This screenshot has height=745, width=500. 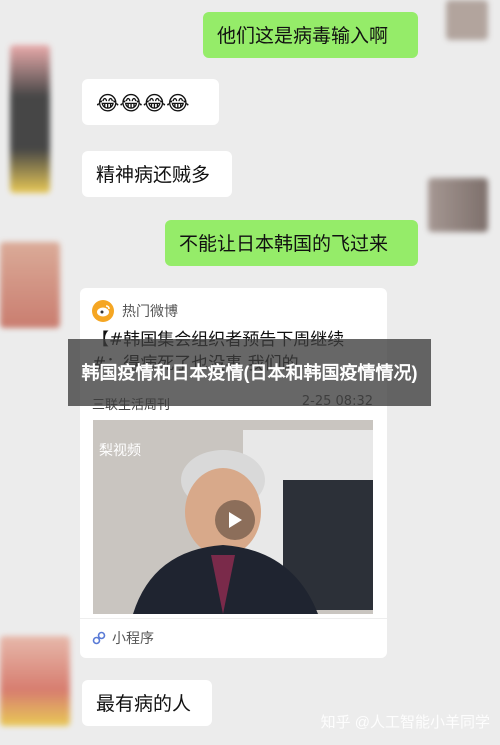 I want to click on message-bubble-received: 最有病的人, so click(x=147, y=703).